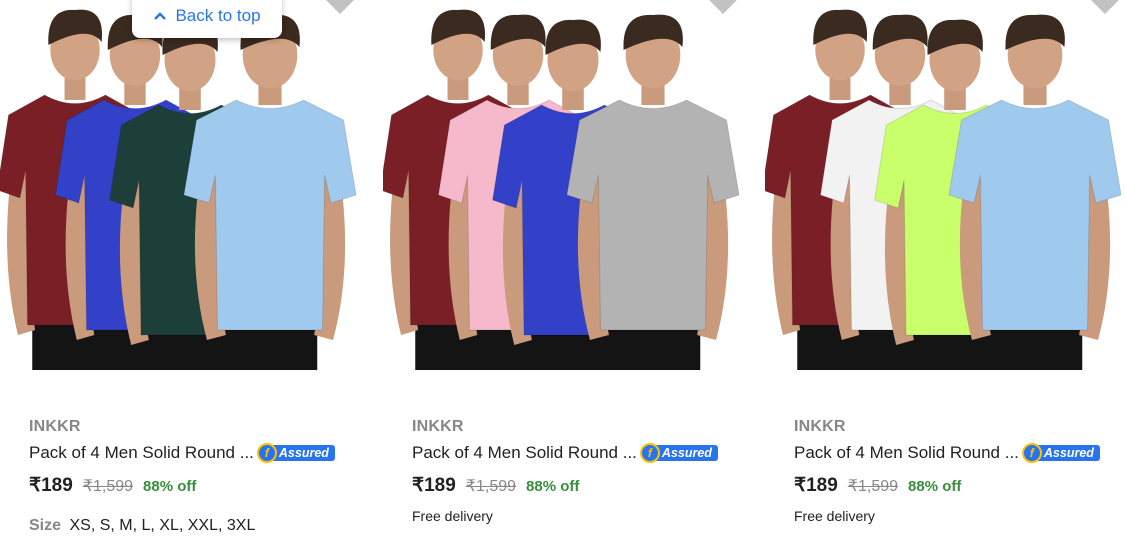 This screenshot has height=538, width=1126. Describe the element at coordinates (162, 525) in the screenshot. I see `size-values: XS, S, M, L, XL, XXL, 3XL` at that location.